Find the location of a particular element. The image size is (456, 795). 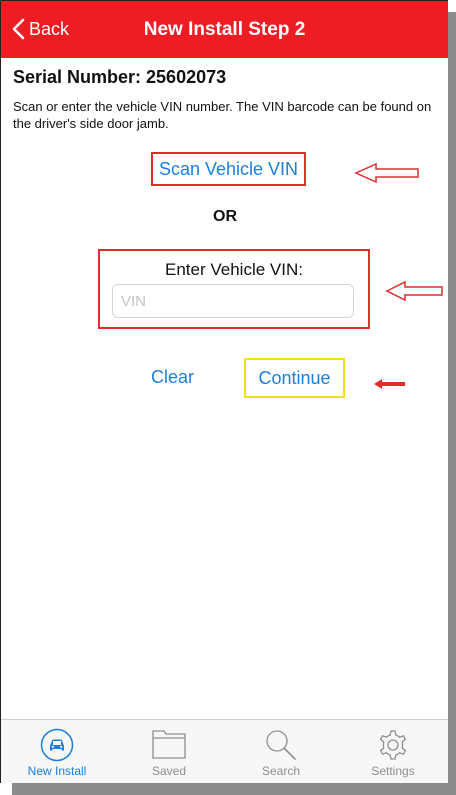

page-title: New Install Step 2 is located at coordinates (224, 29).